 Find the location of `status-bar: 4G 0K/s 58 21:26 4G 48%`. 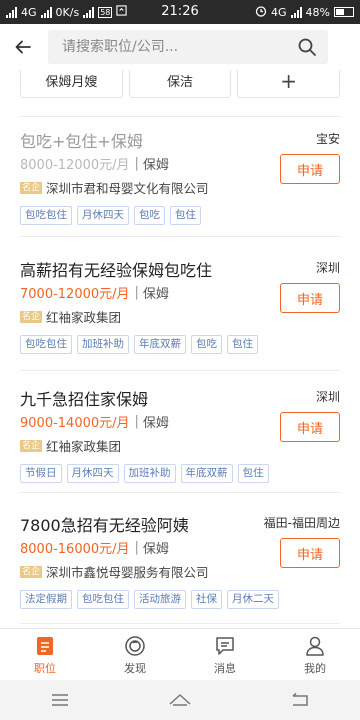

status-bar: 4G 0K/s 58 21:26 4G 48% is located at coordinates (180, 12).